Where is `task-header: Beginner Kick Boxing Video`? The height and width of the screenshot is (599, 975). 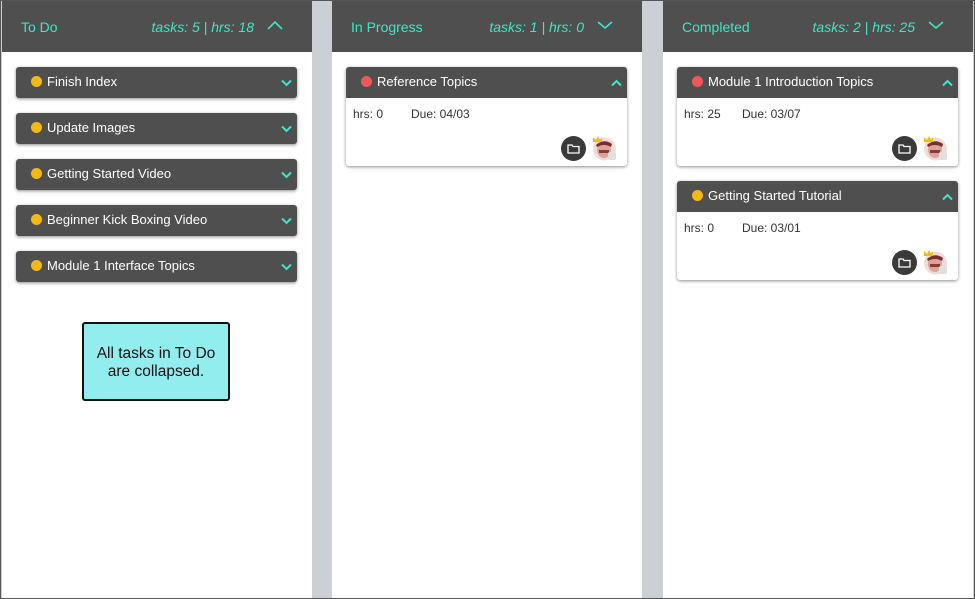
task-header: Beginner Kick Boxing Video is located at coordinates (156, 220).